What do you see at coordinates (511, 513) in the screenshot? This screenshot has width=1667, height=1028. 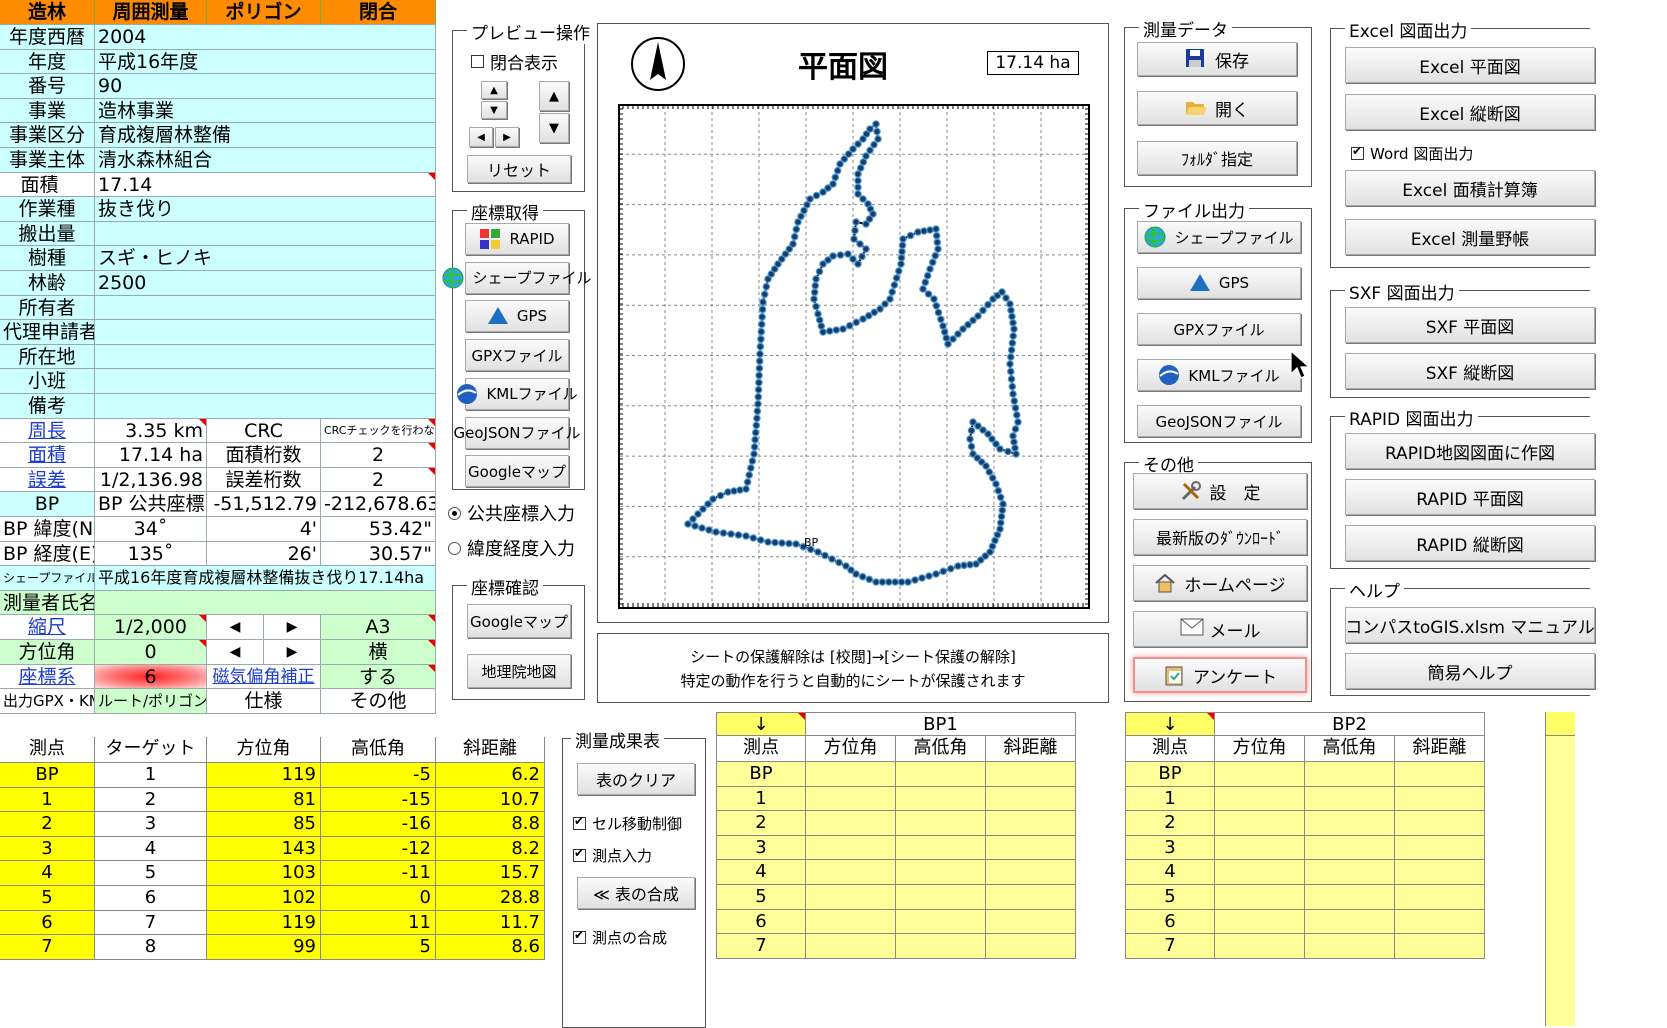 I see `public-coord-radio: 公共座標入力` at bounding box center [511, 513].